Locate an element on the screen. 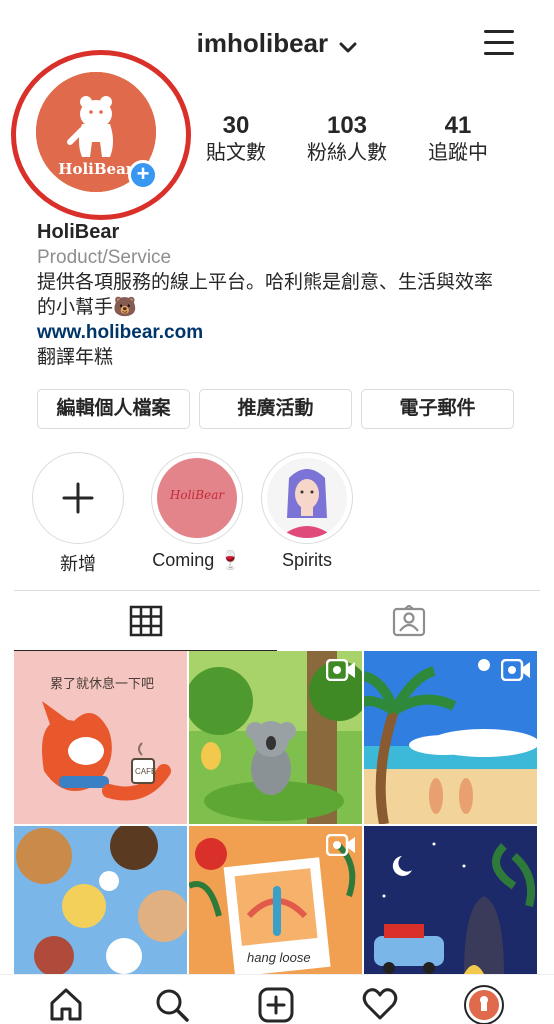  profile-avatar-icon is located at coordinates (484, 1004).